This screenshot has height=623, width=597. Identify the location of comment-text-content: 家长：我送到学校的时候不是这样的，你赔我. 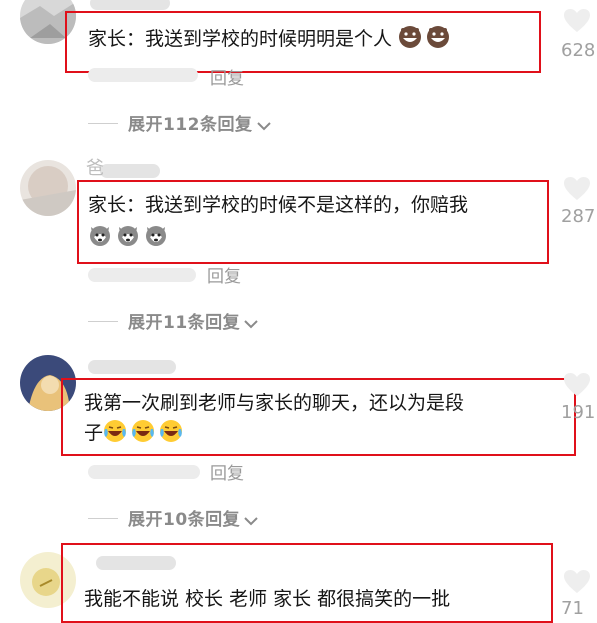
(278, 205).